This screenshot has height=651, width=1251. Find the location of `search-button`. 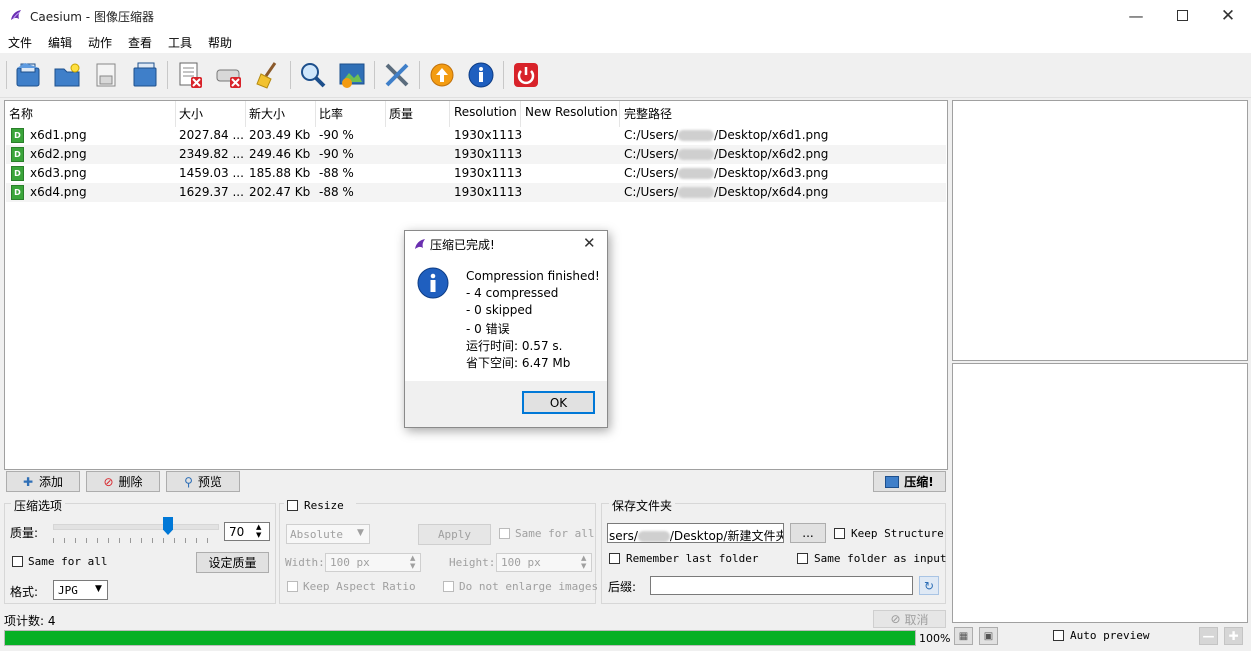

search-button is located at coordinates (313, 75).